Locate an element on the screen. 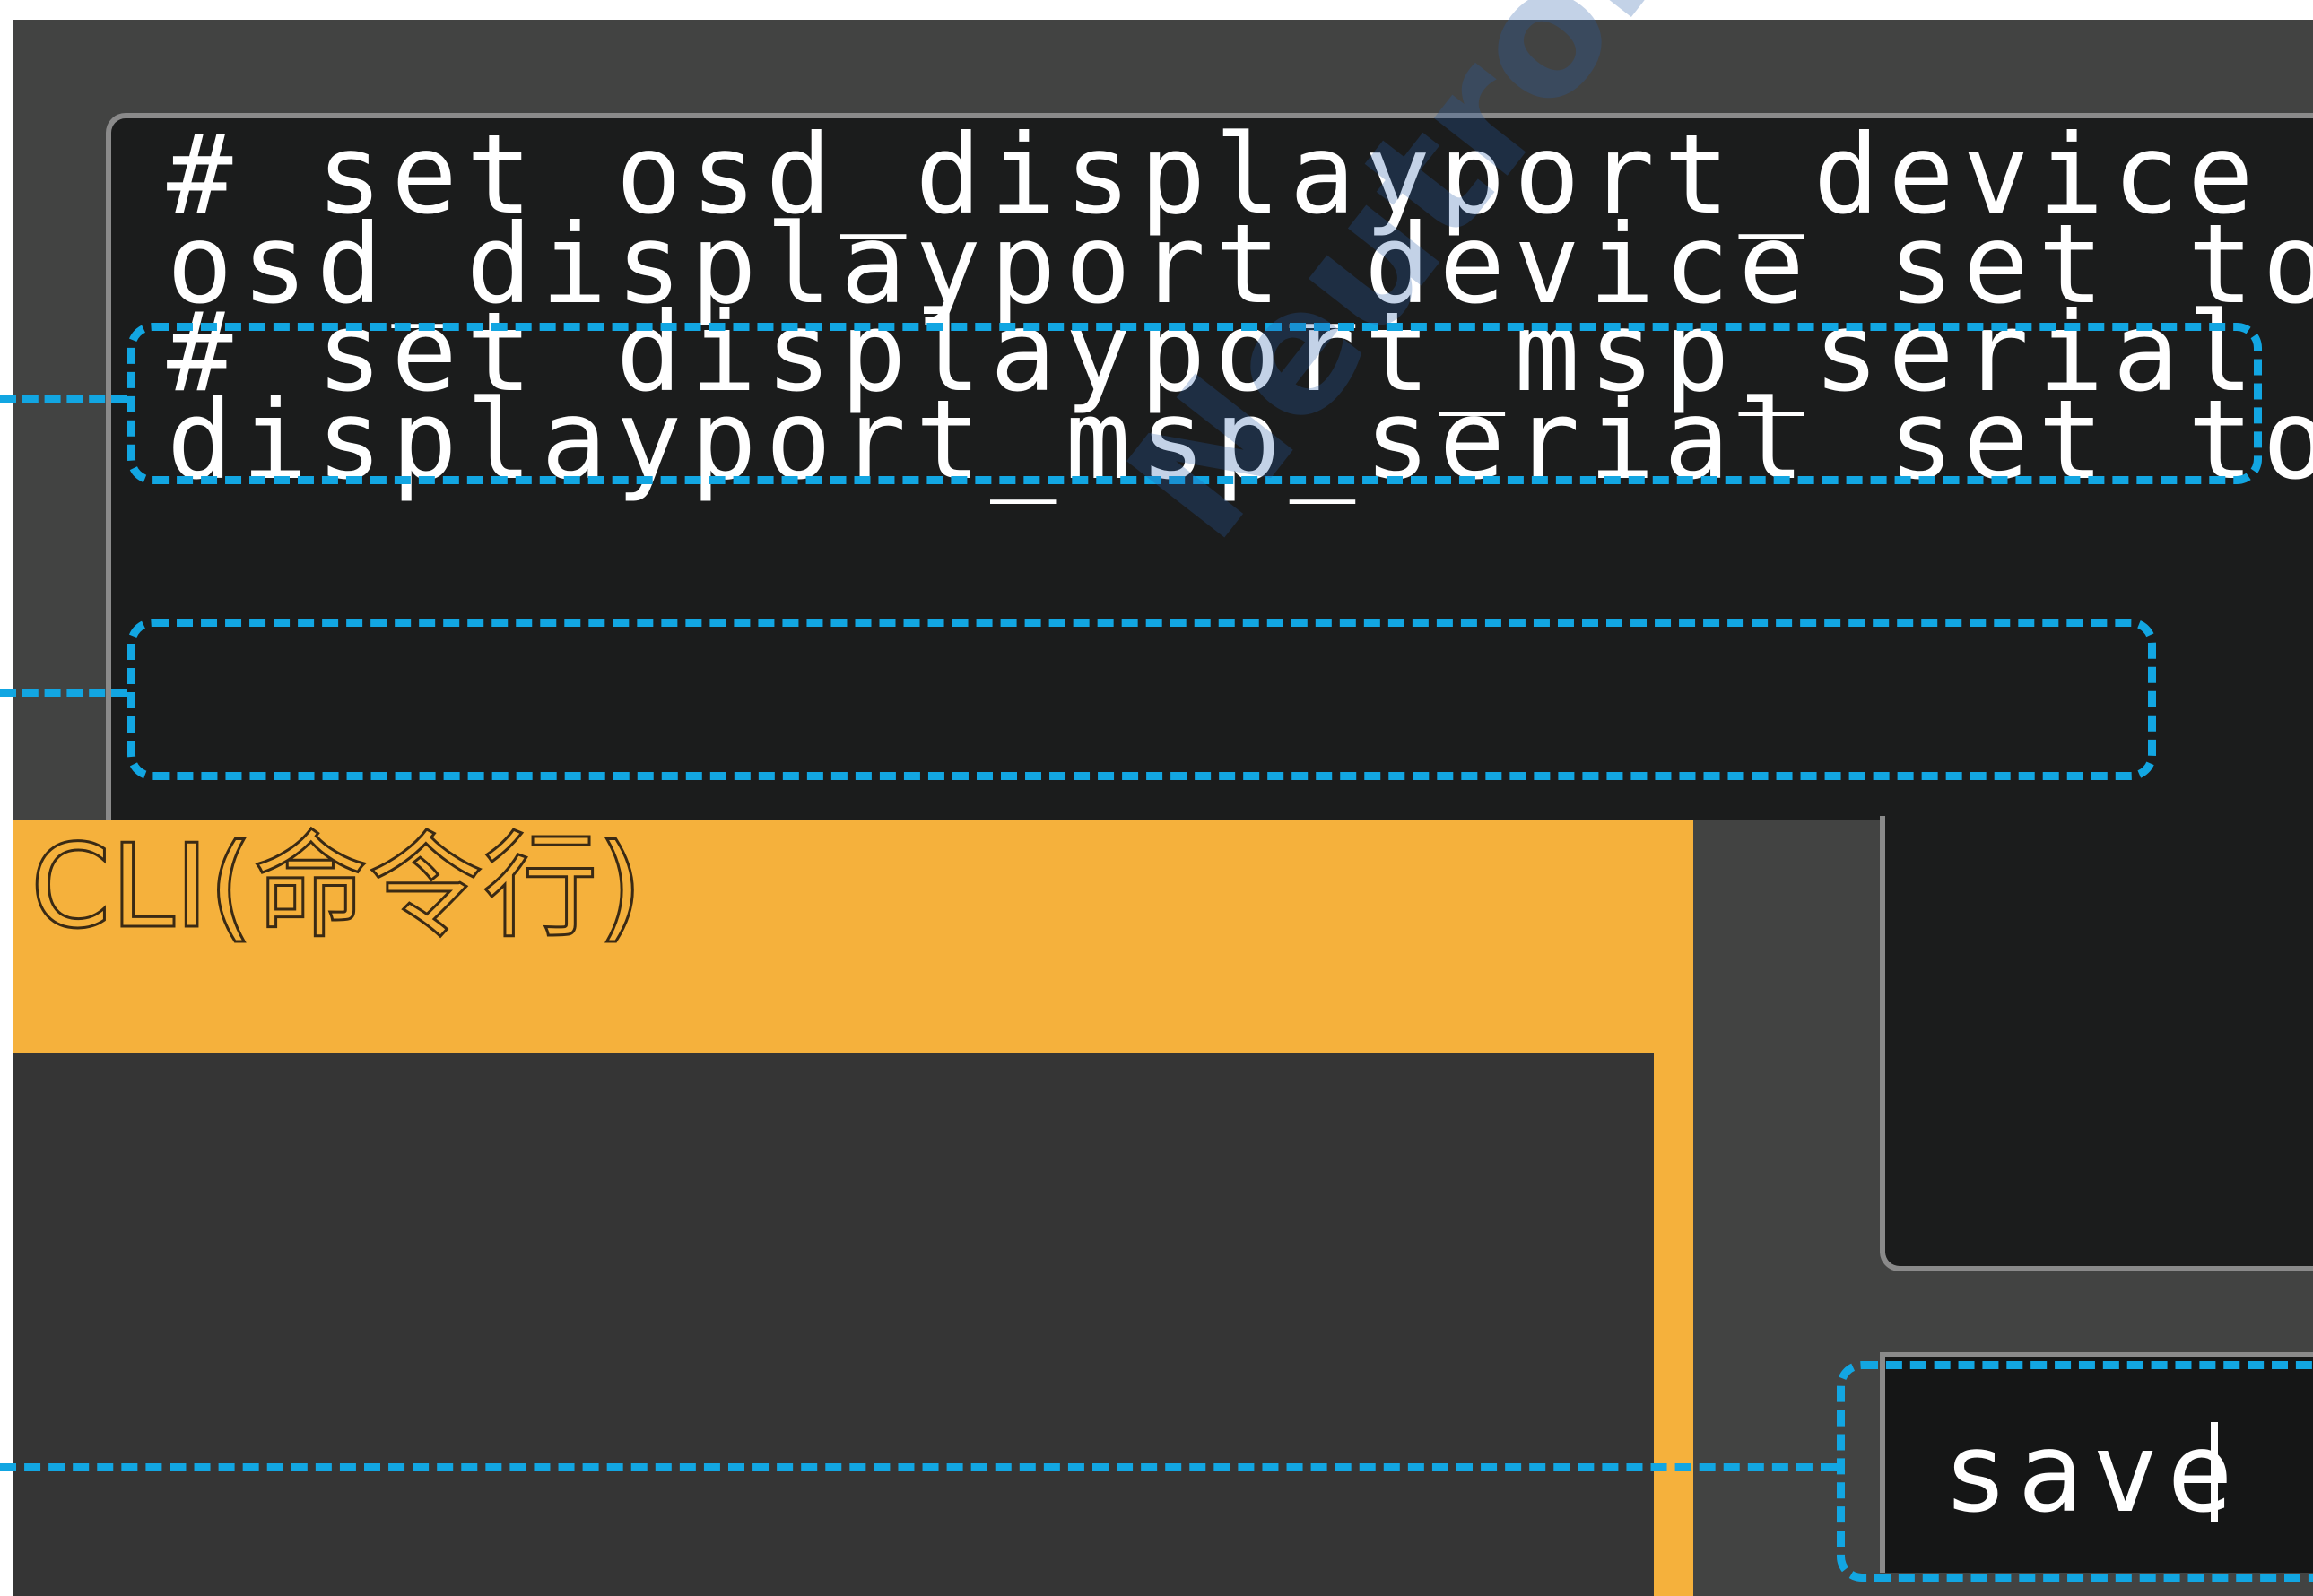  cli-output-scroll-region is located at coordinates (2096, 1043).